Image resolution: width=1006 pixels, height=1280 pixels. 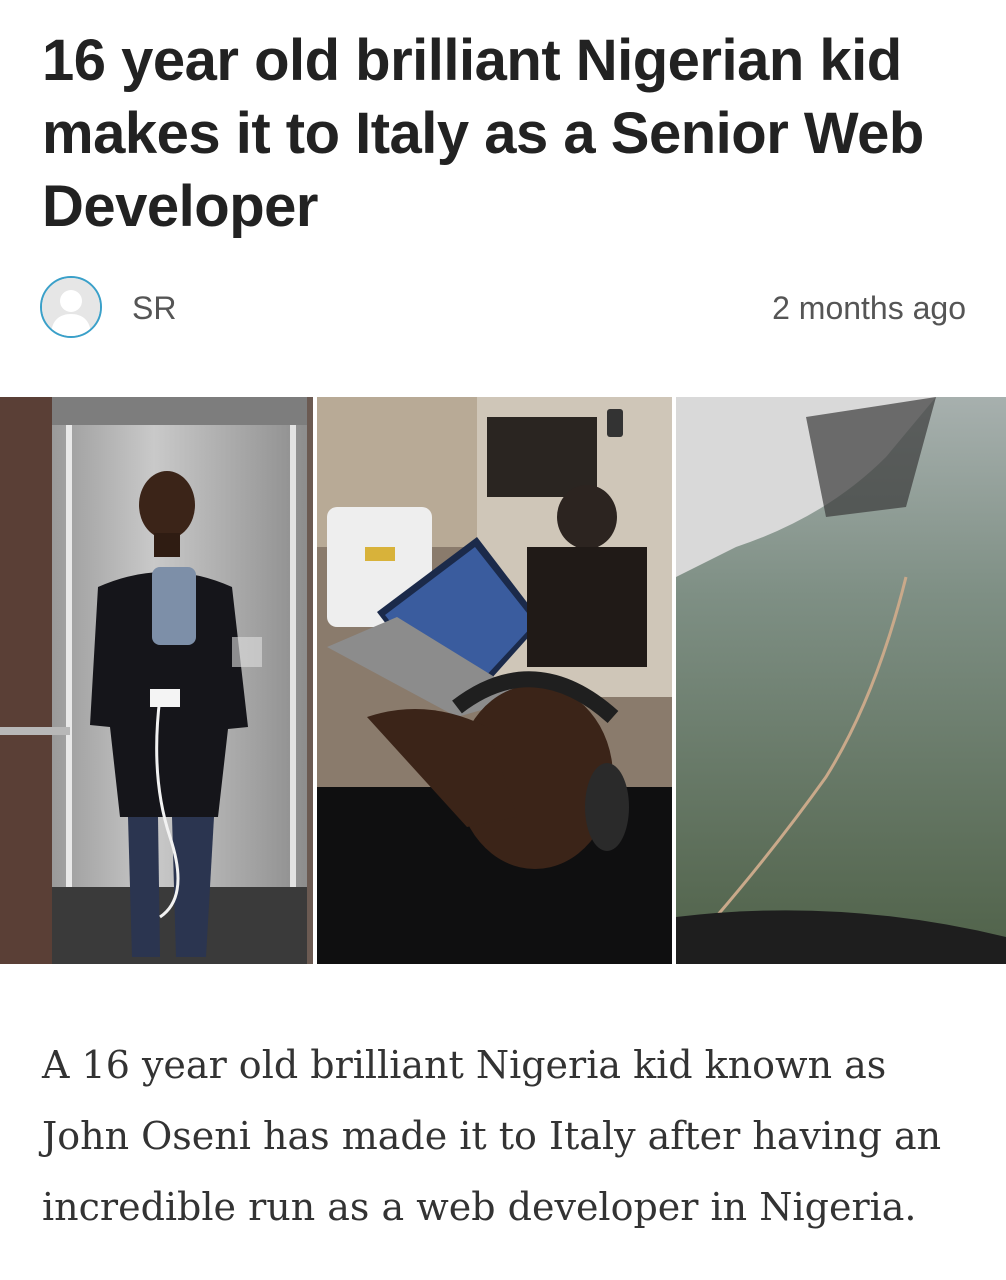 I want to click on post-time: 2 months ago, so click(x=869, y=308).